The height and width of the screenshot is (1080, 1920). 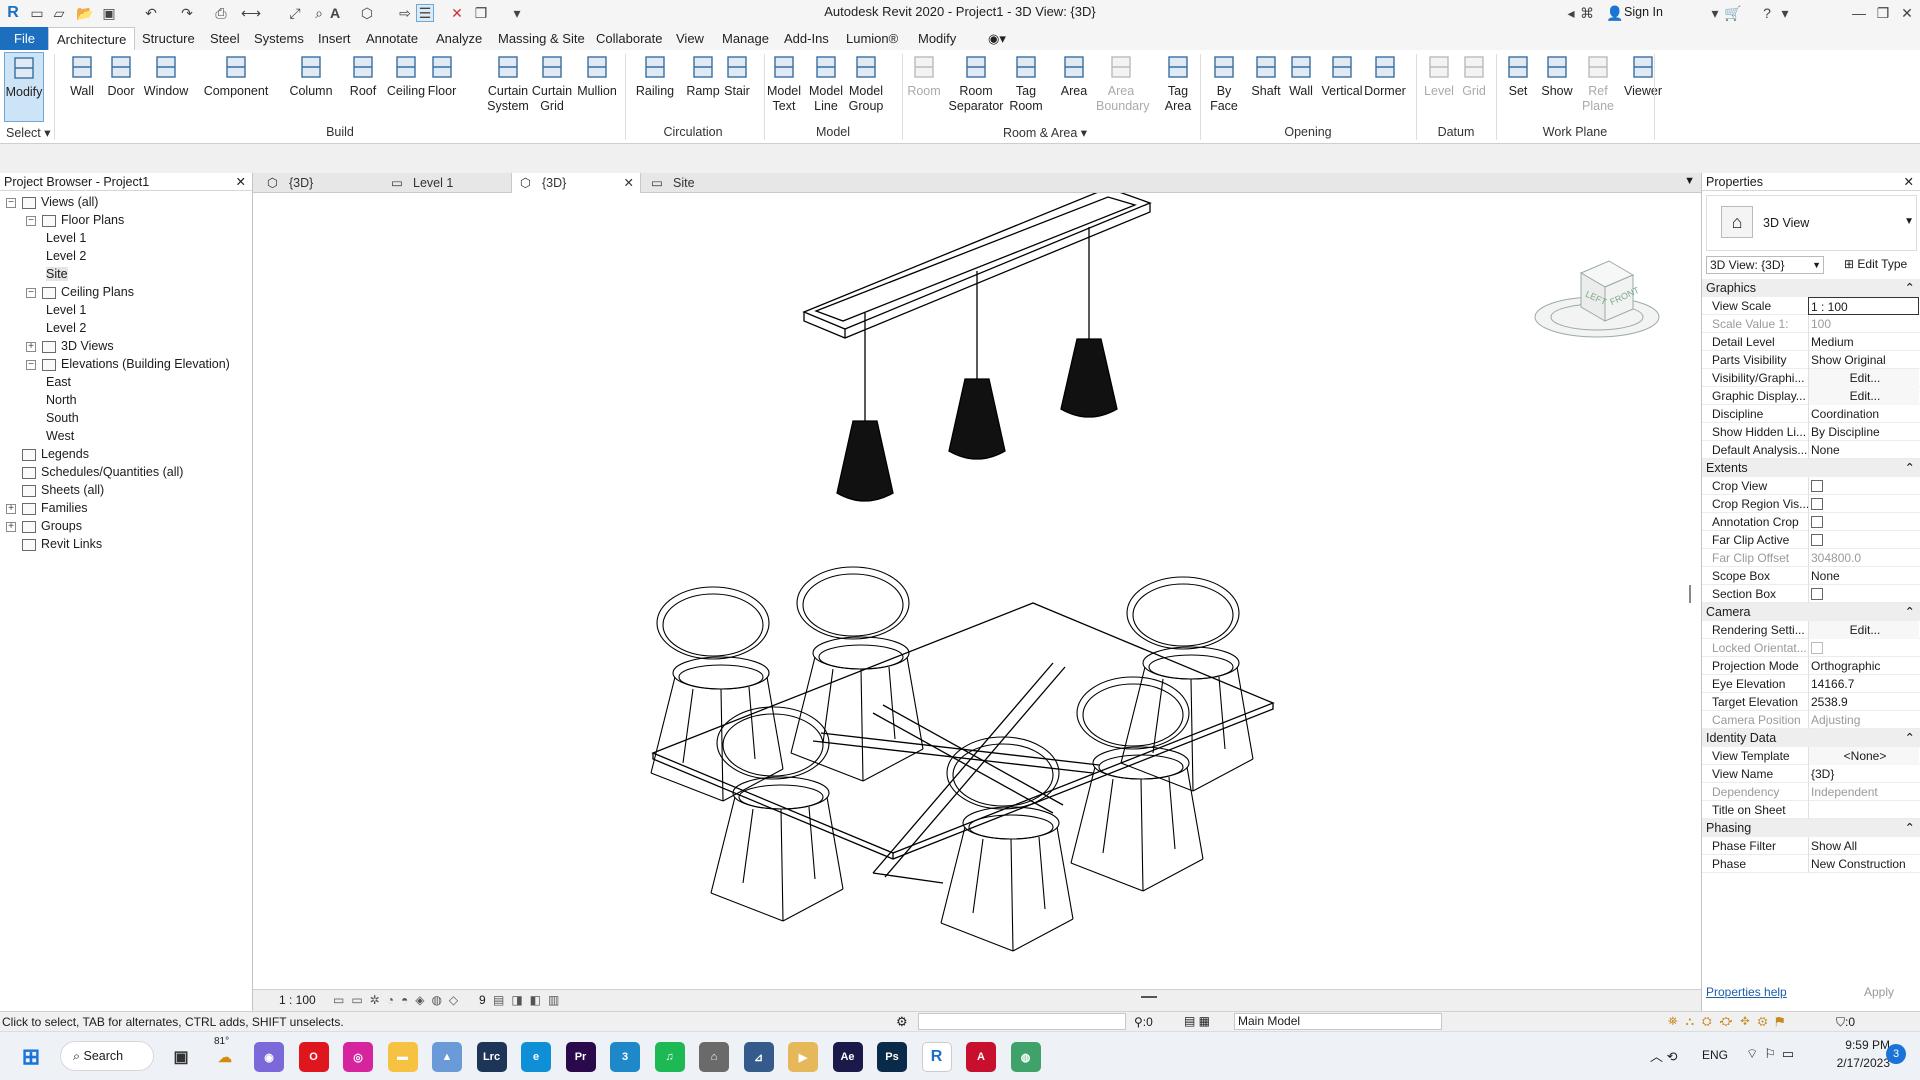 I want to click on sign-in-link: Sign In, so click(x=1643, y=12).